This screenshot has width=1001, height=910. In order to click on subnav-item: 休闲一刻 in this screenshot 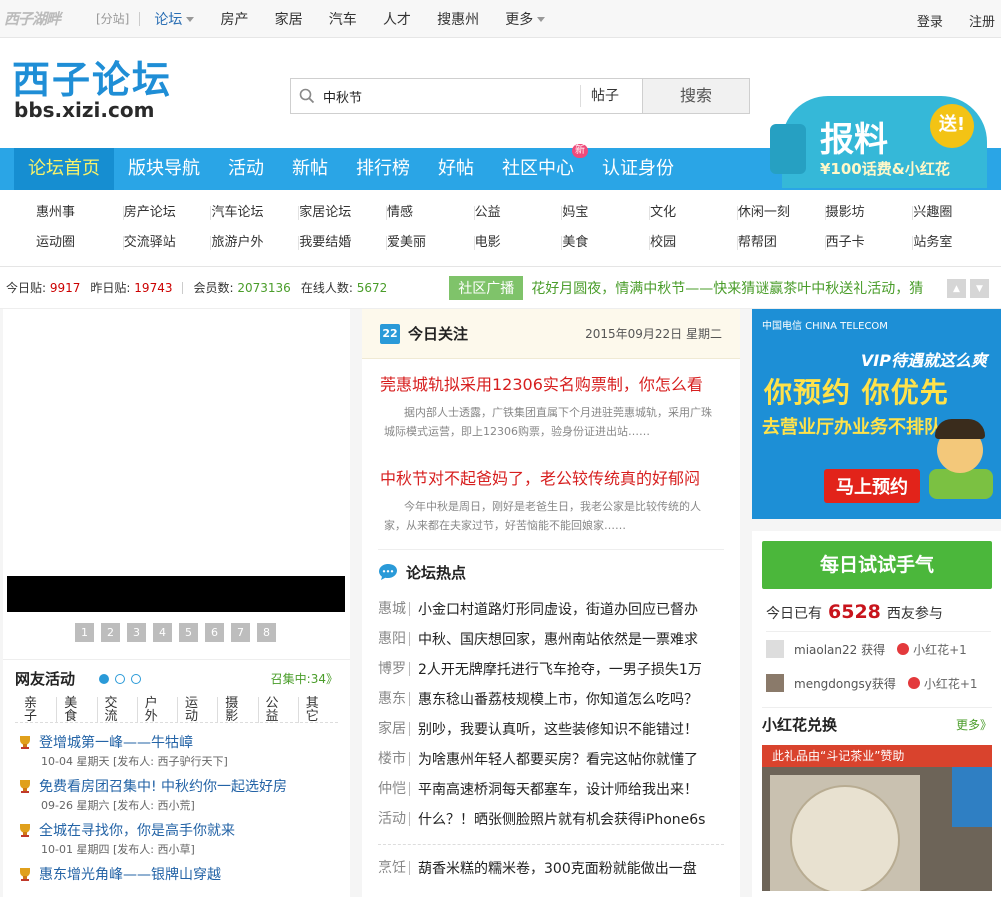, I will do `click(782, 213)`.